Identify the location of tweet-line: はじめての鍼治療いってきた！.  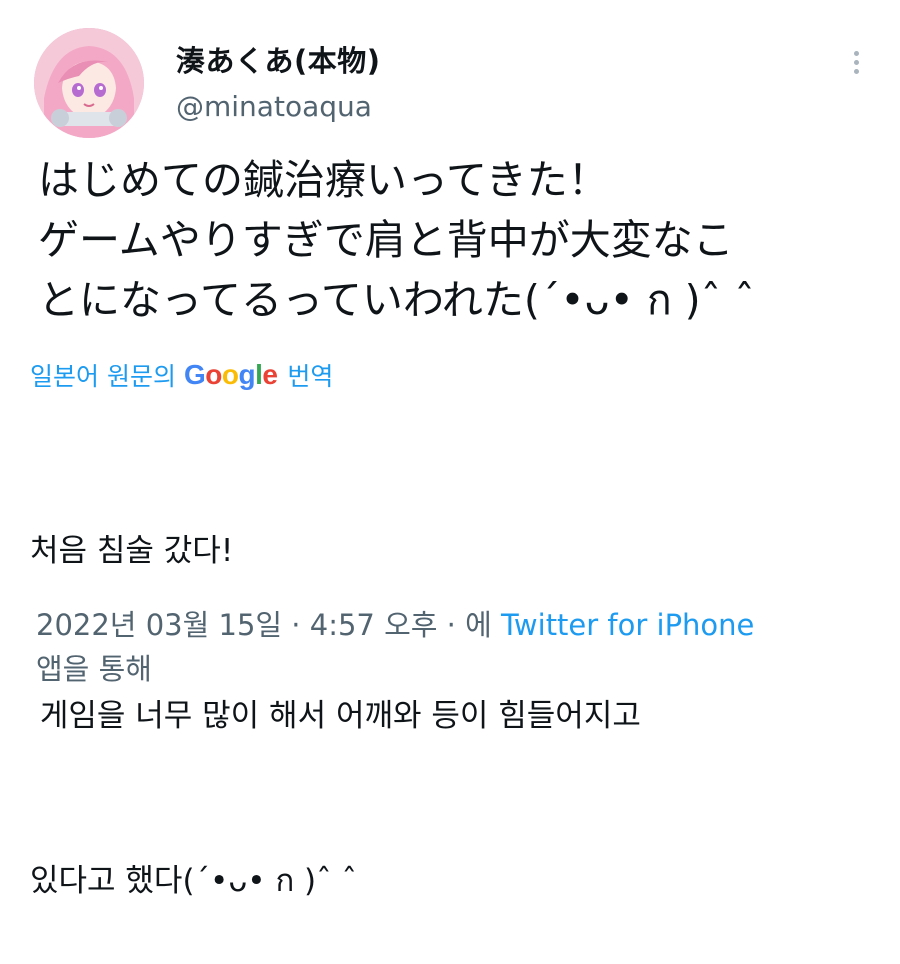
(323, 180).